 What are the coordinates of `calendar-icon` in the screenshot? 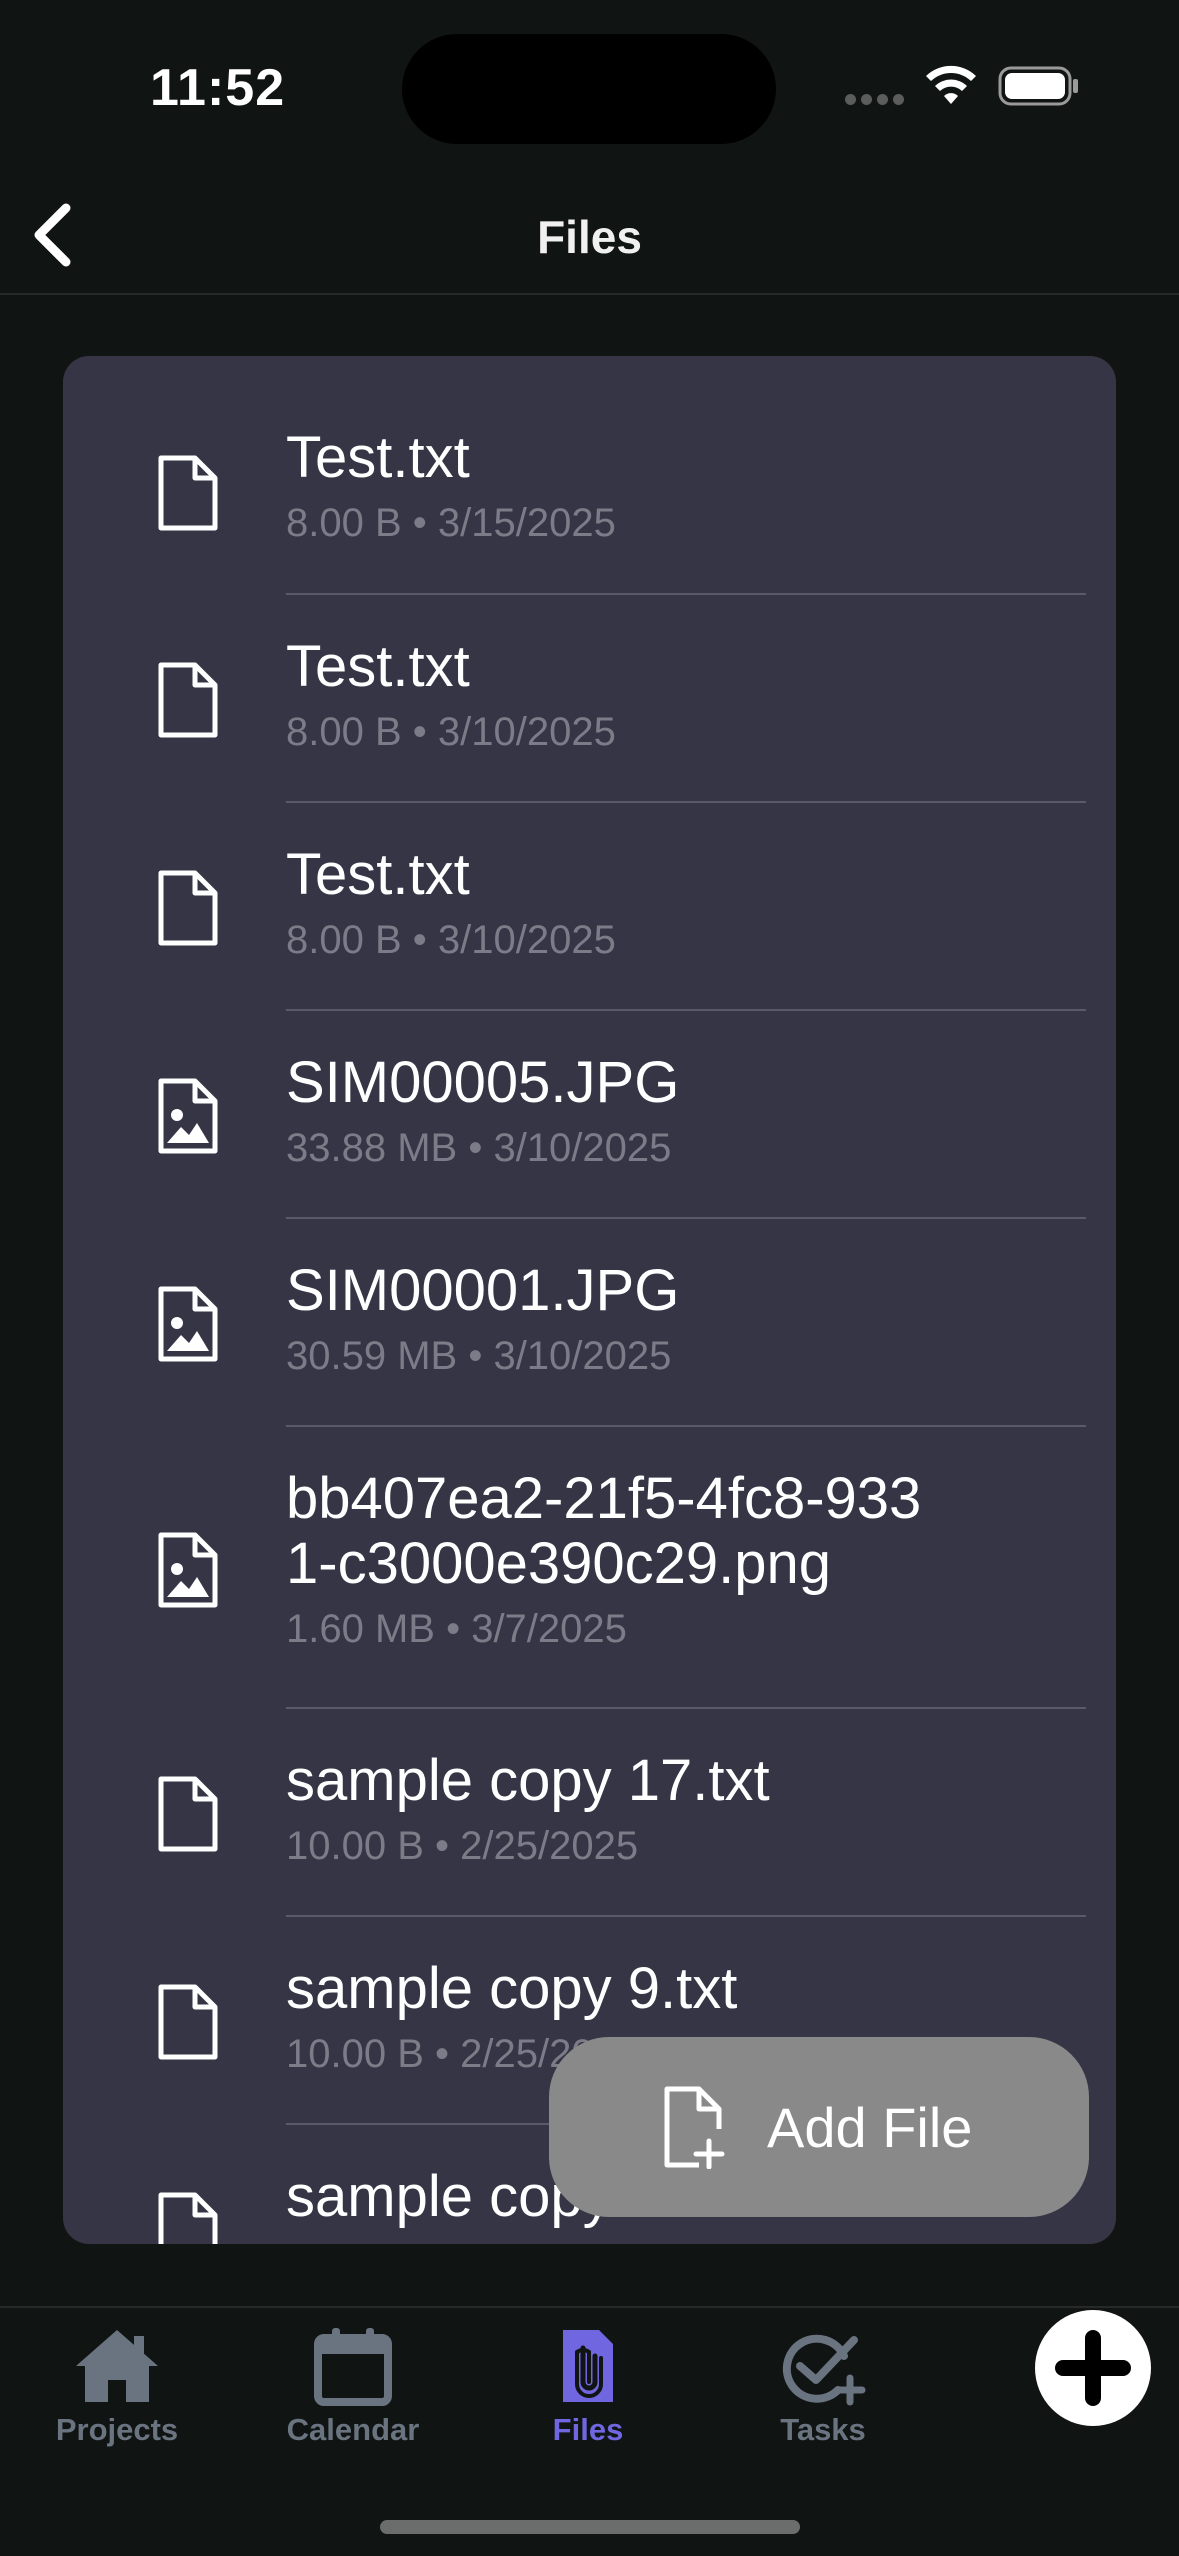 It's located at (353, 2367).